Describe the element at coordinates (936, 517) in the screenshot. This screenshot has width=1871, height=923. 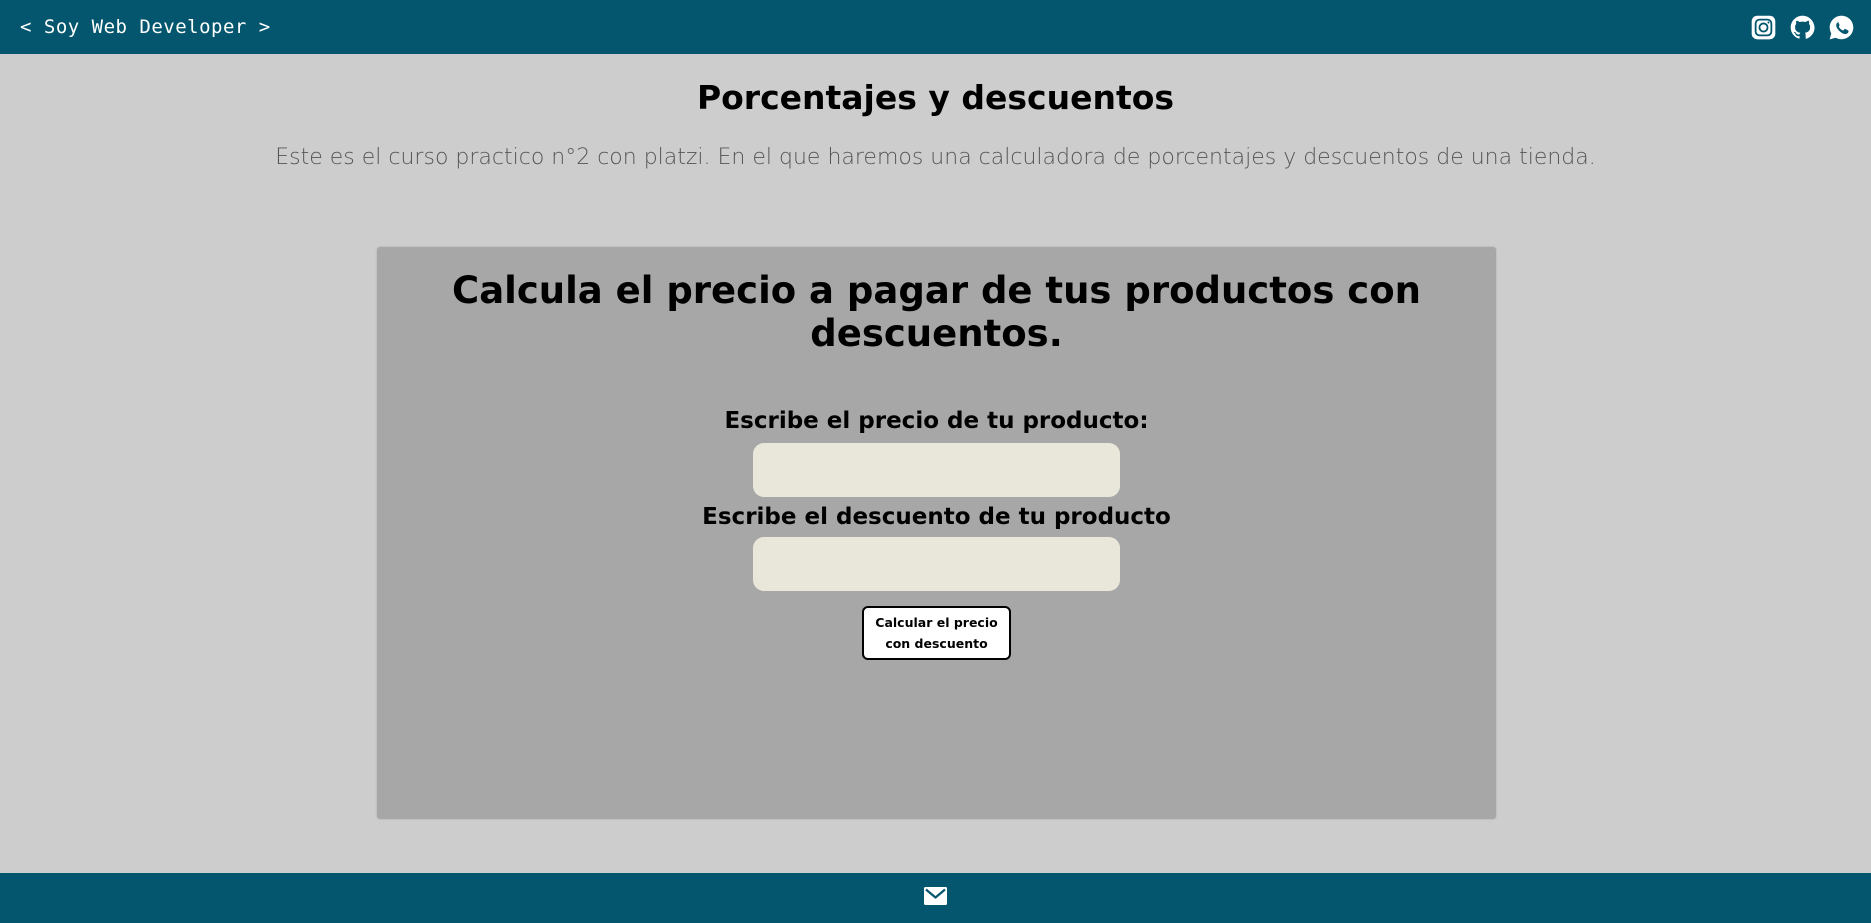
I see `discount-label: Escribe el descuento de tu producto` at that location.